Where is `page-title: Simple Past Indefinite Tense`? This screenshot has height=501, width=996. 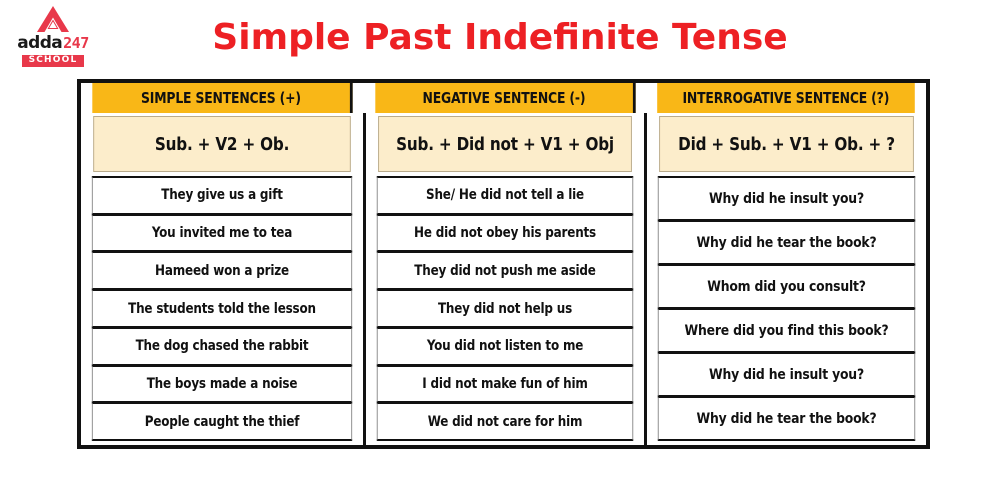 page-title: Simple Past Indefinite Tense is located at coordinates (500, 37).